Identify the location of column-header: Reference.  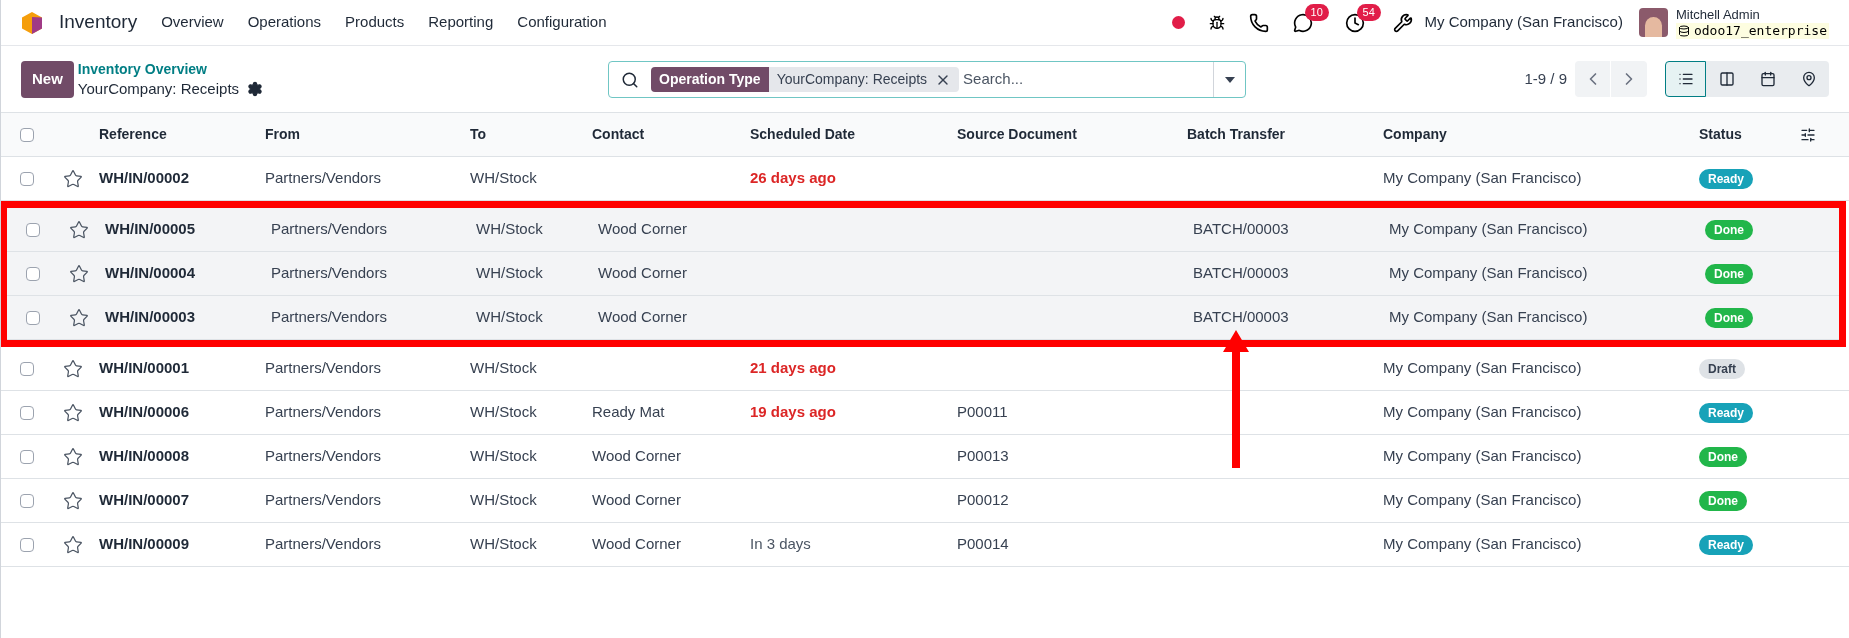
(182, 134).